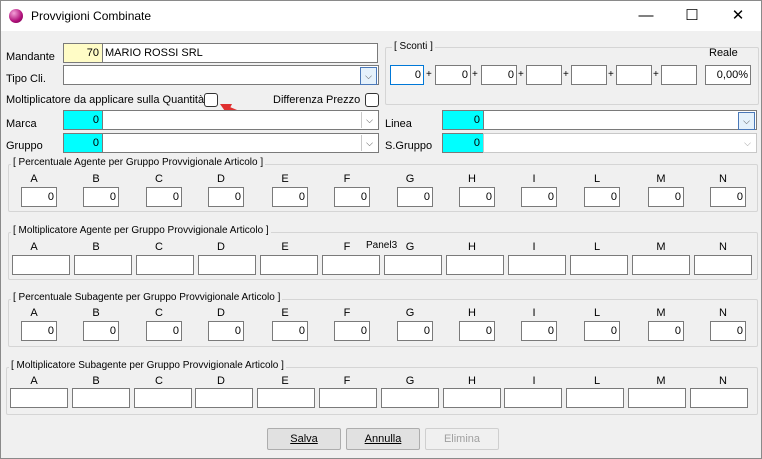 The width and height of the screenshot is (762, 459). What do you see at coordinates (679, 75) in the screenshot?
I see `sconto-7-field` at bounding box center [679, 75].